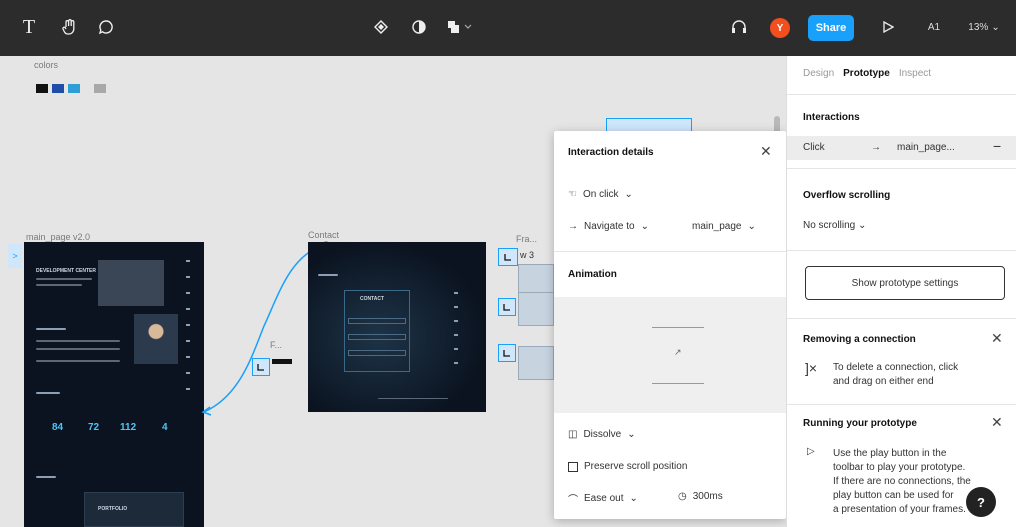 The width and height of the screenshot is (1016, 527). What do you see at coordinates (780, 28) in the screenshot?
I see `user-avatar: Y` at bounding box center [780, 28].